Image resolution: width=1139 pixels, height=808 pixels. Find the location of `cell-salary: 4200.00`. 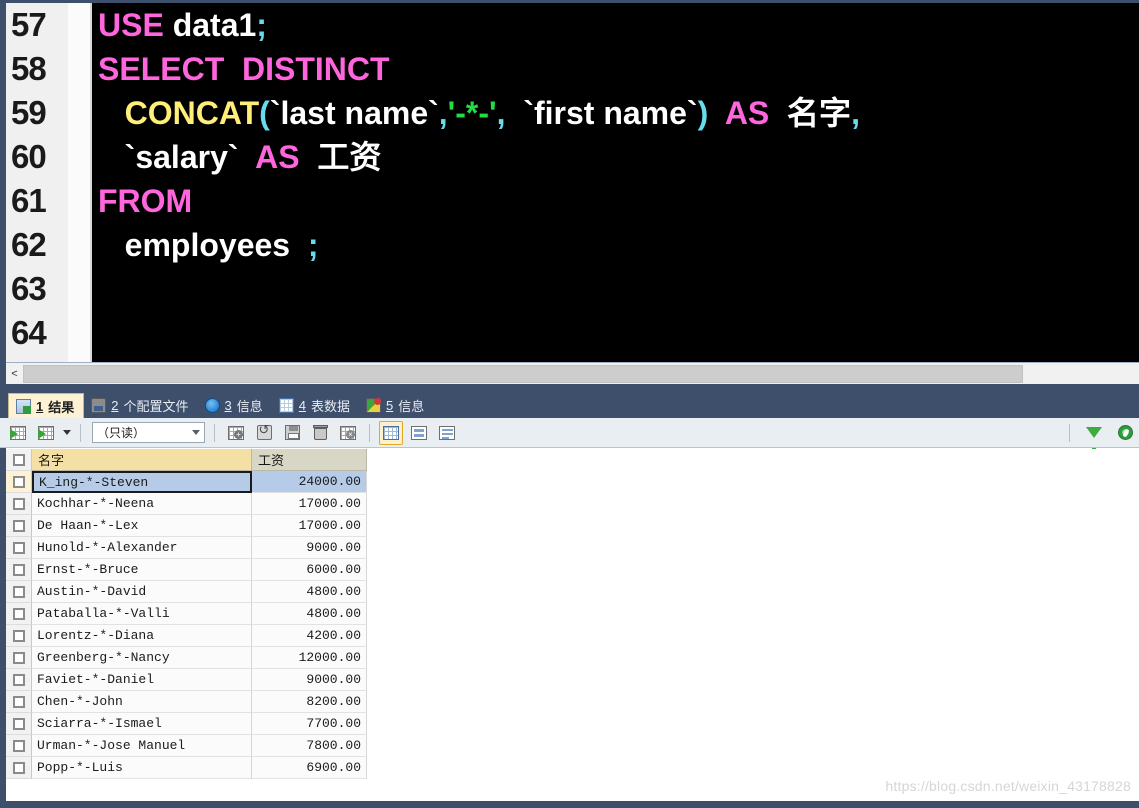

cell-salary: 4200.00 is located at coordinates (309, 636).